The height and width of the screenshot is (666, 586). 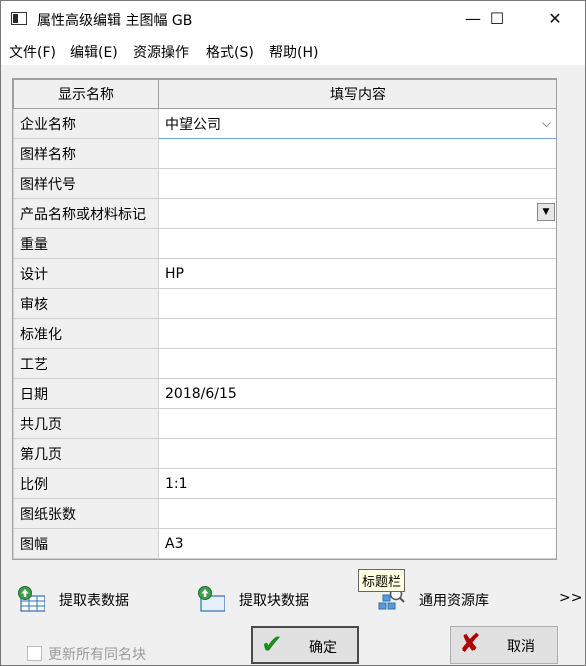 I want to click on block-extract-icon, so click(x=211, y=599).